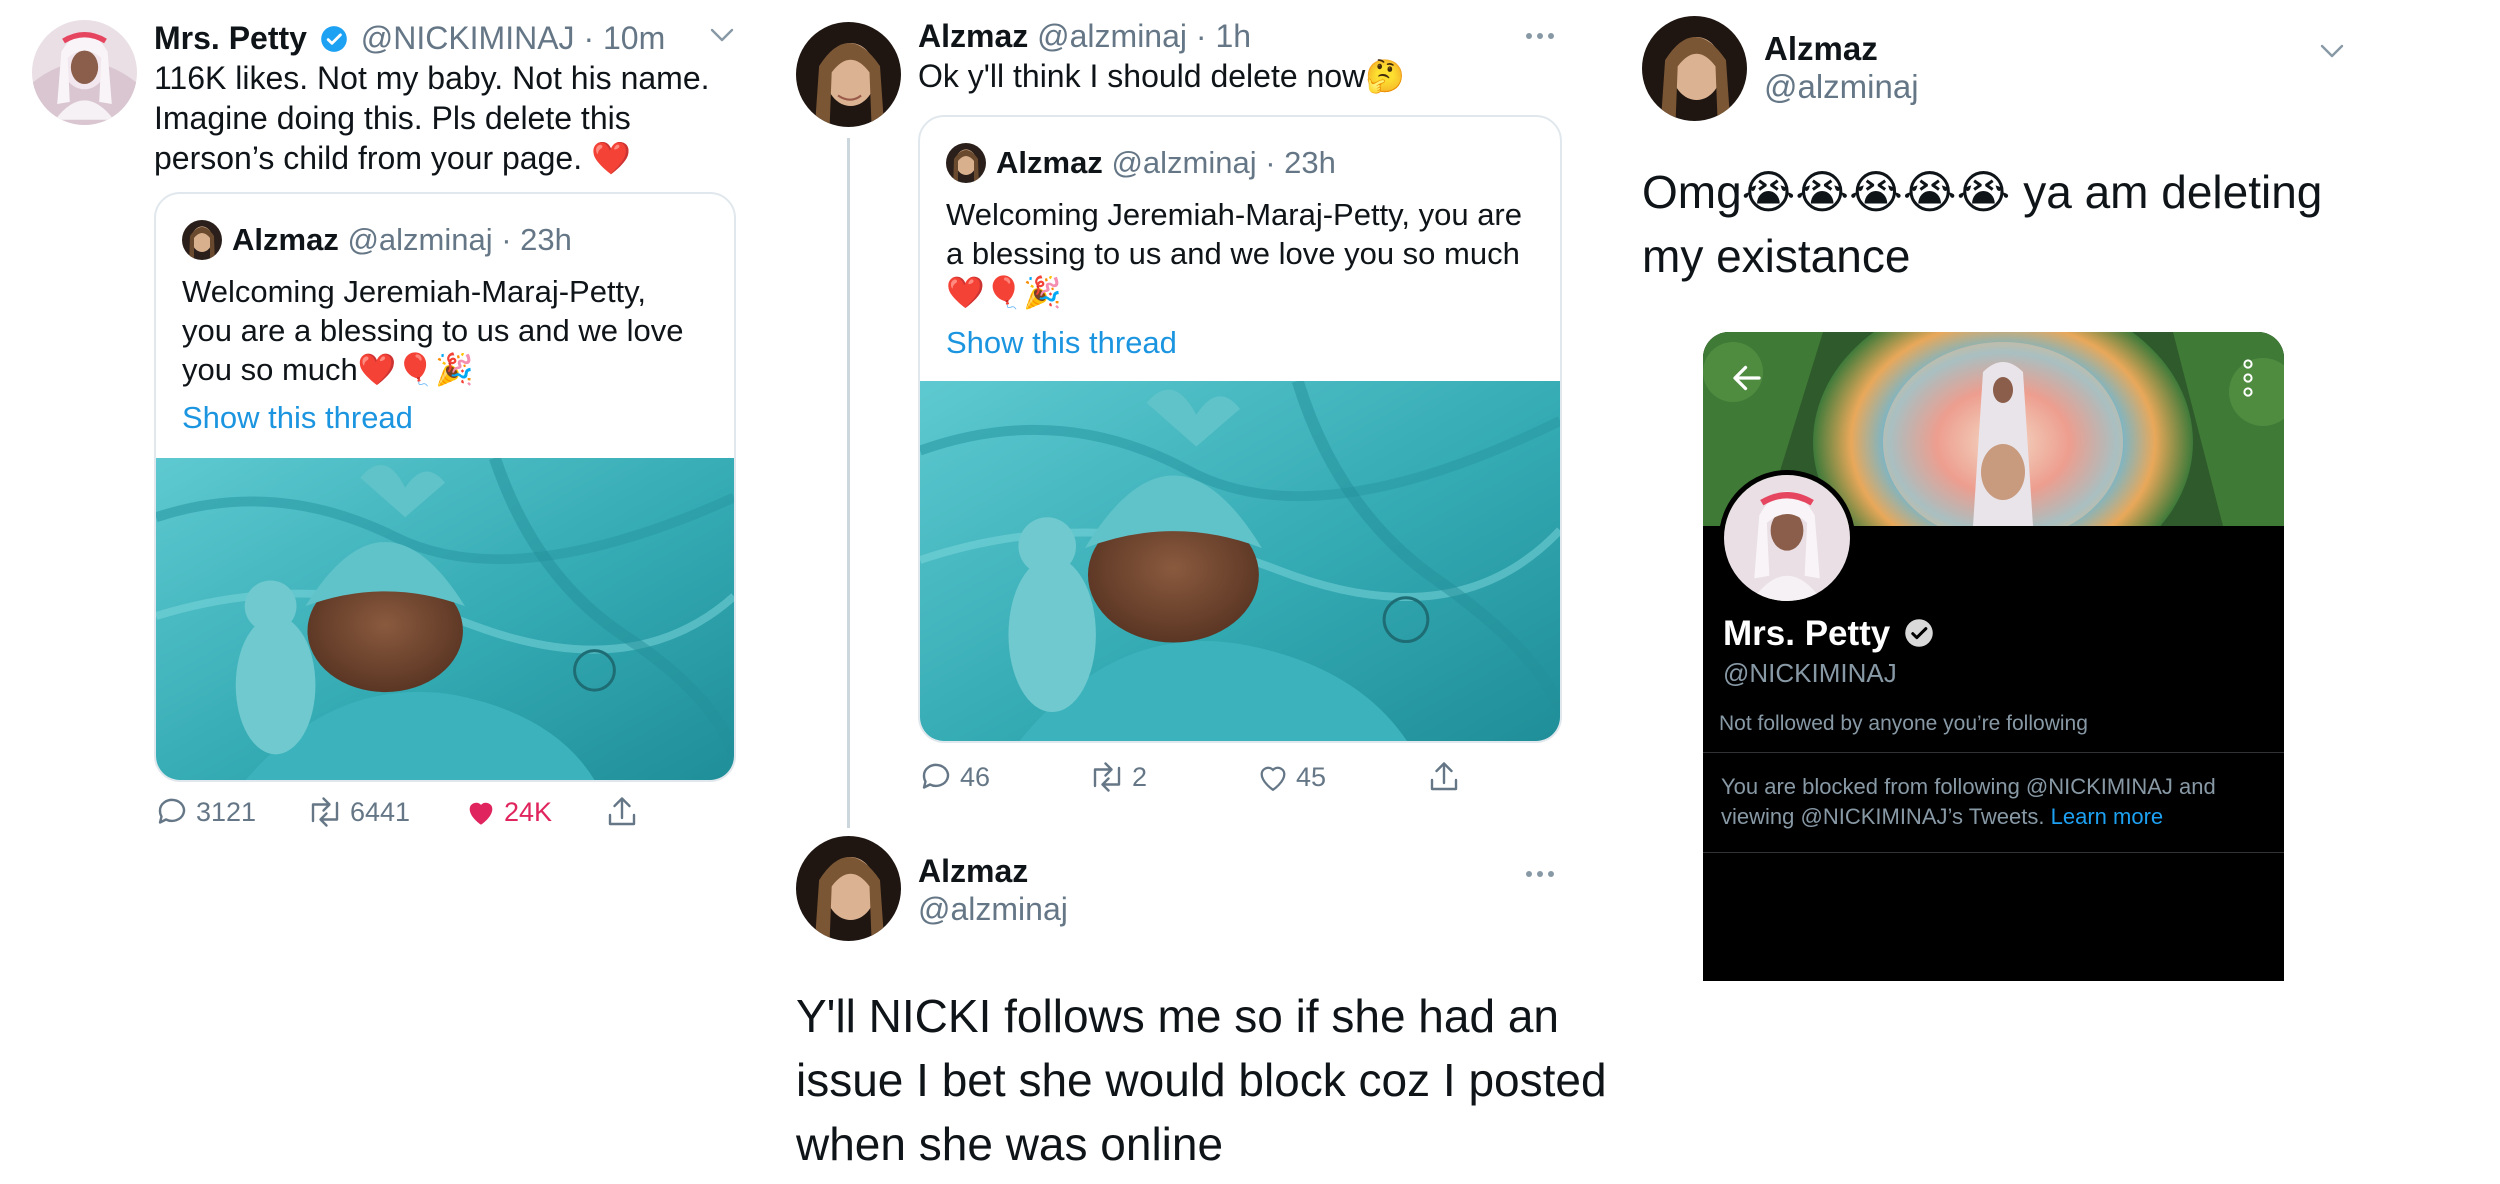 The width and height of the screenshot is (2500, 1184). Describe the element at coordinates (1776, 256) in the screenshot. I see `tweet-text-line: my existance` at that location.